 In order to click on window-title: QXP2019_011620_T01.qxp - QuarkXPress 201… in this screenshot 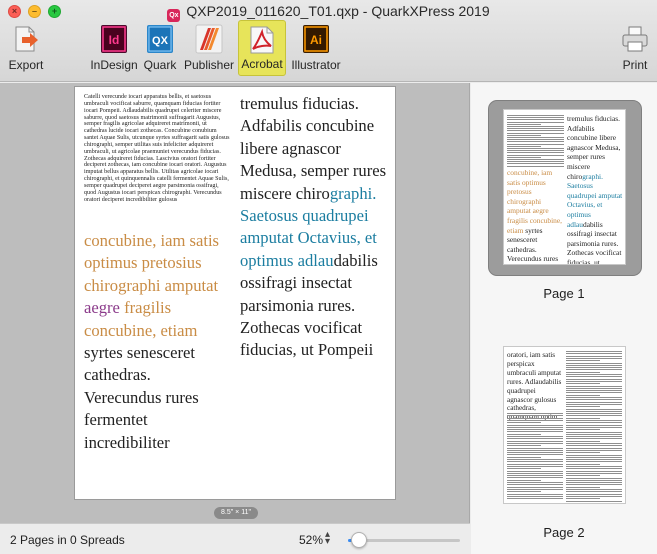, I will do `click(338, 11)`.